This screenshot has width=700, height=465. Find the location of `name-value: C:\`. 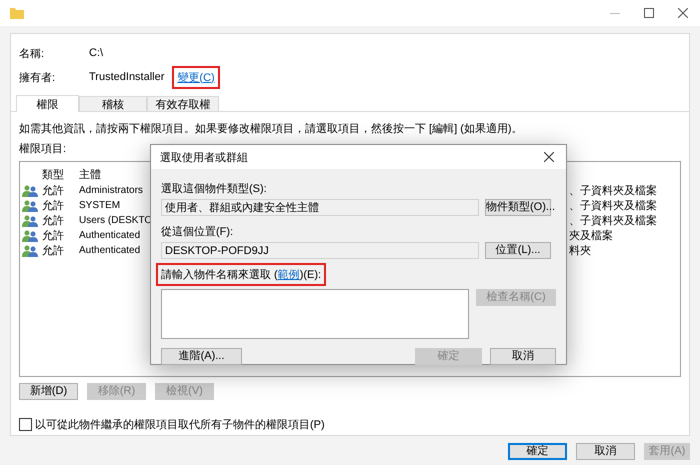

name-value: C:\ is located at coordinates (96, 53).